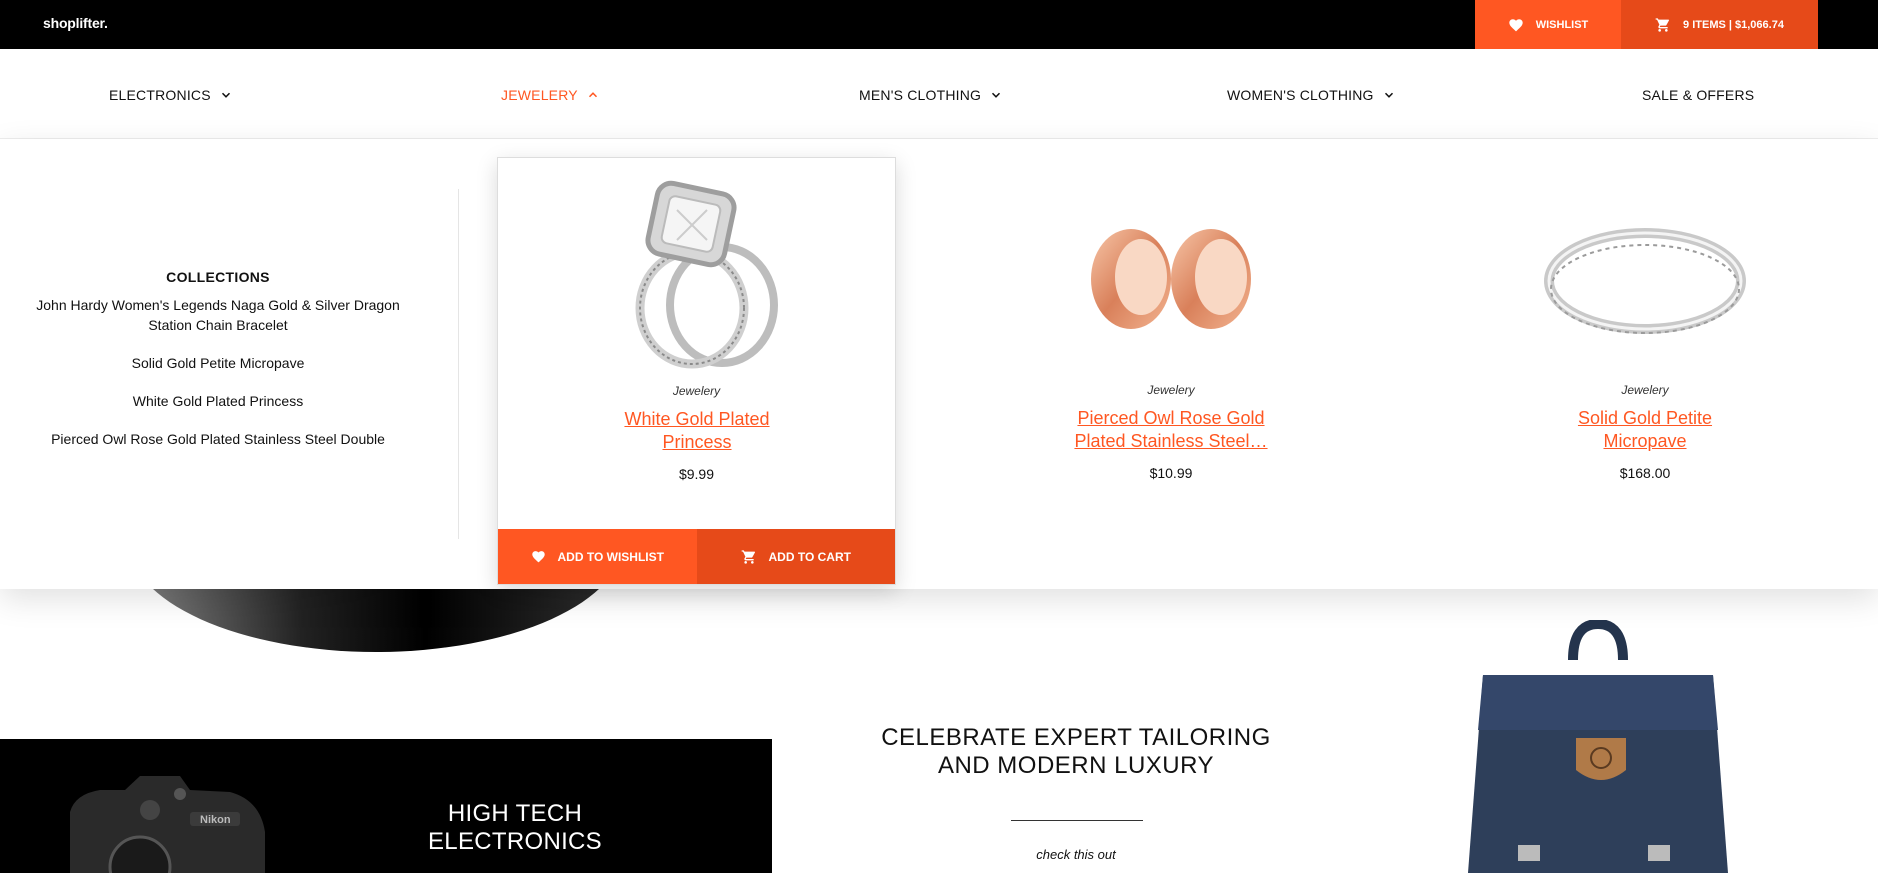 Image resolution: width=1878 pixels, height=873 pixels. I want to click on product-card-actions: ADD TO WISHLIST ADD TO CART, so click(696, 556).